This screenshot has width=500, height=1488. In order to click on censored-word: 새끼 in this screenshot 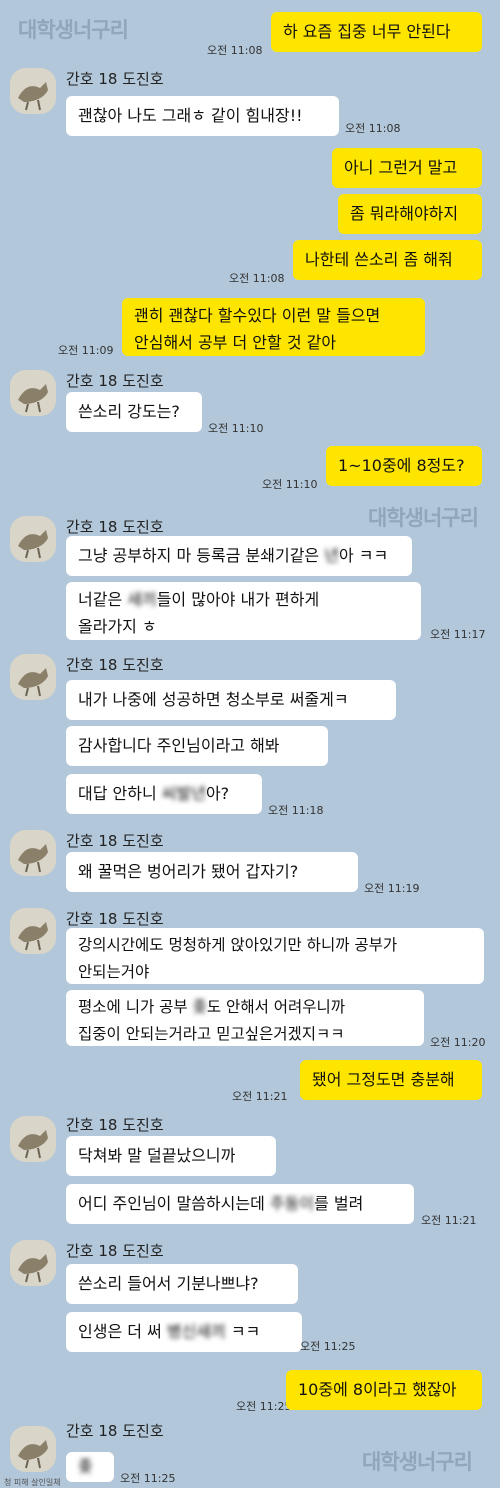, I will do `click(142, 599)`.